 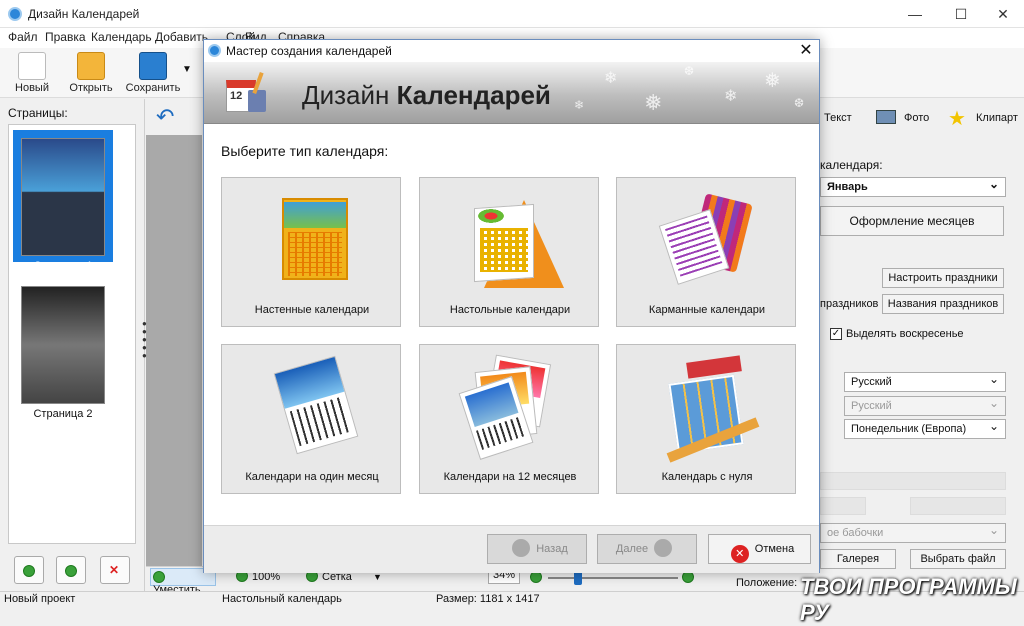 I want to click on menu-add: Добавить, so click(x=181, y=37).